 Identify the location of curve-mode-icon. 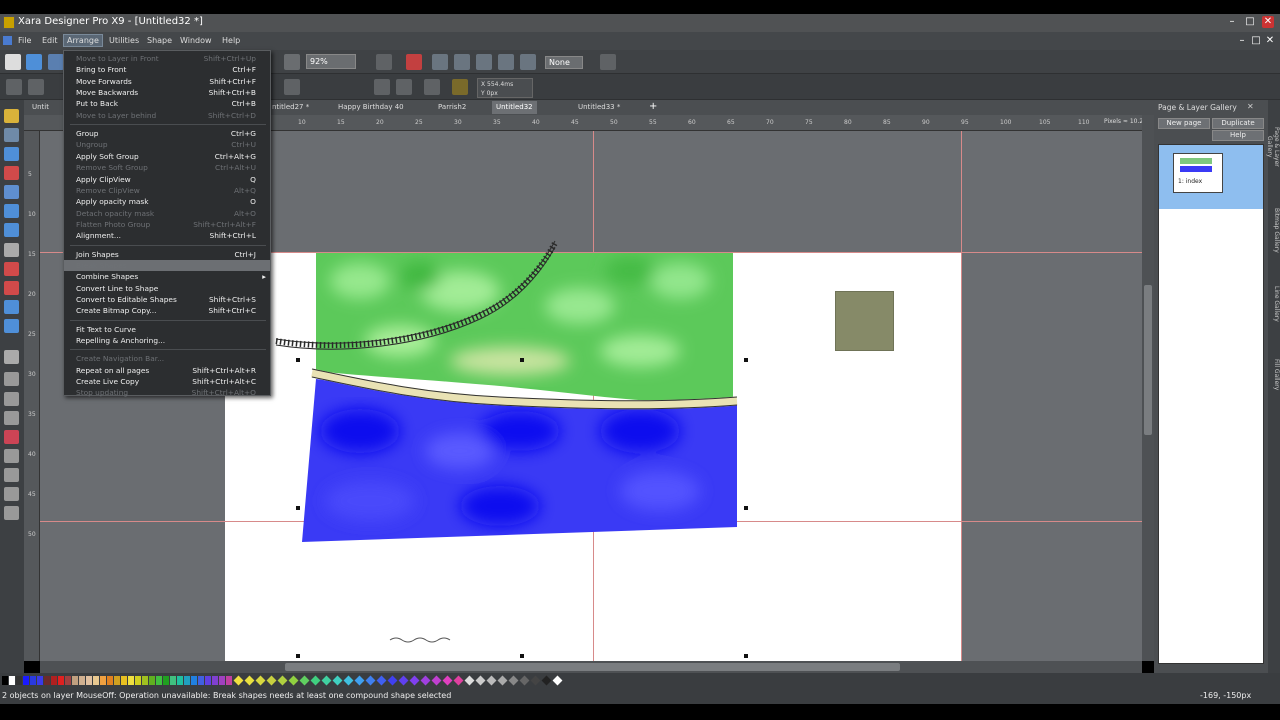
(36, 87).